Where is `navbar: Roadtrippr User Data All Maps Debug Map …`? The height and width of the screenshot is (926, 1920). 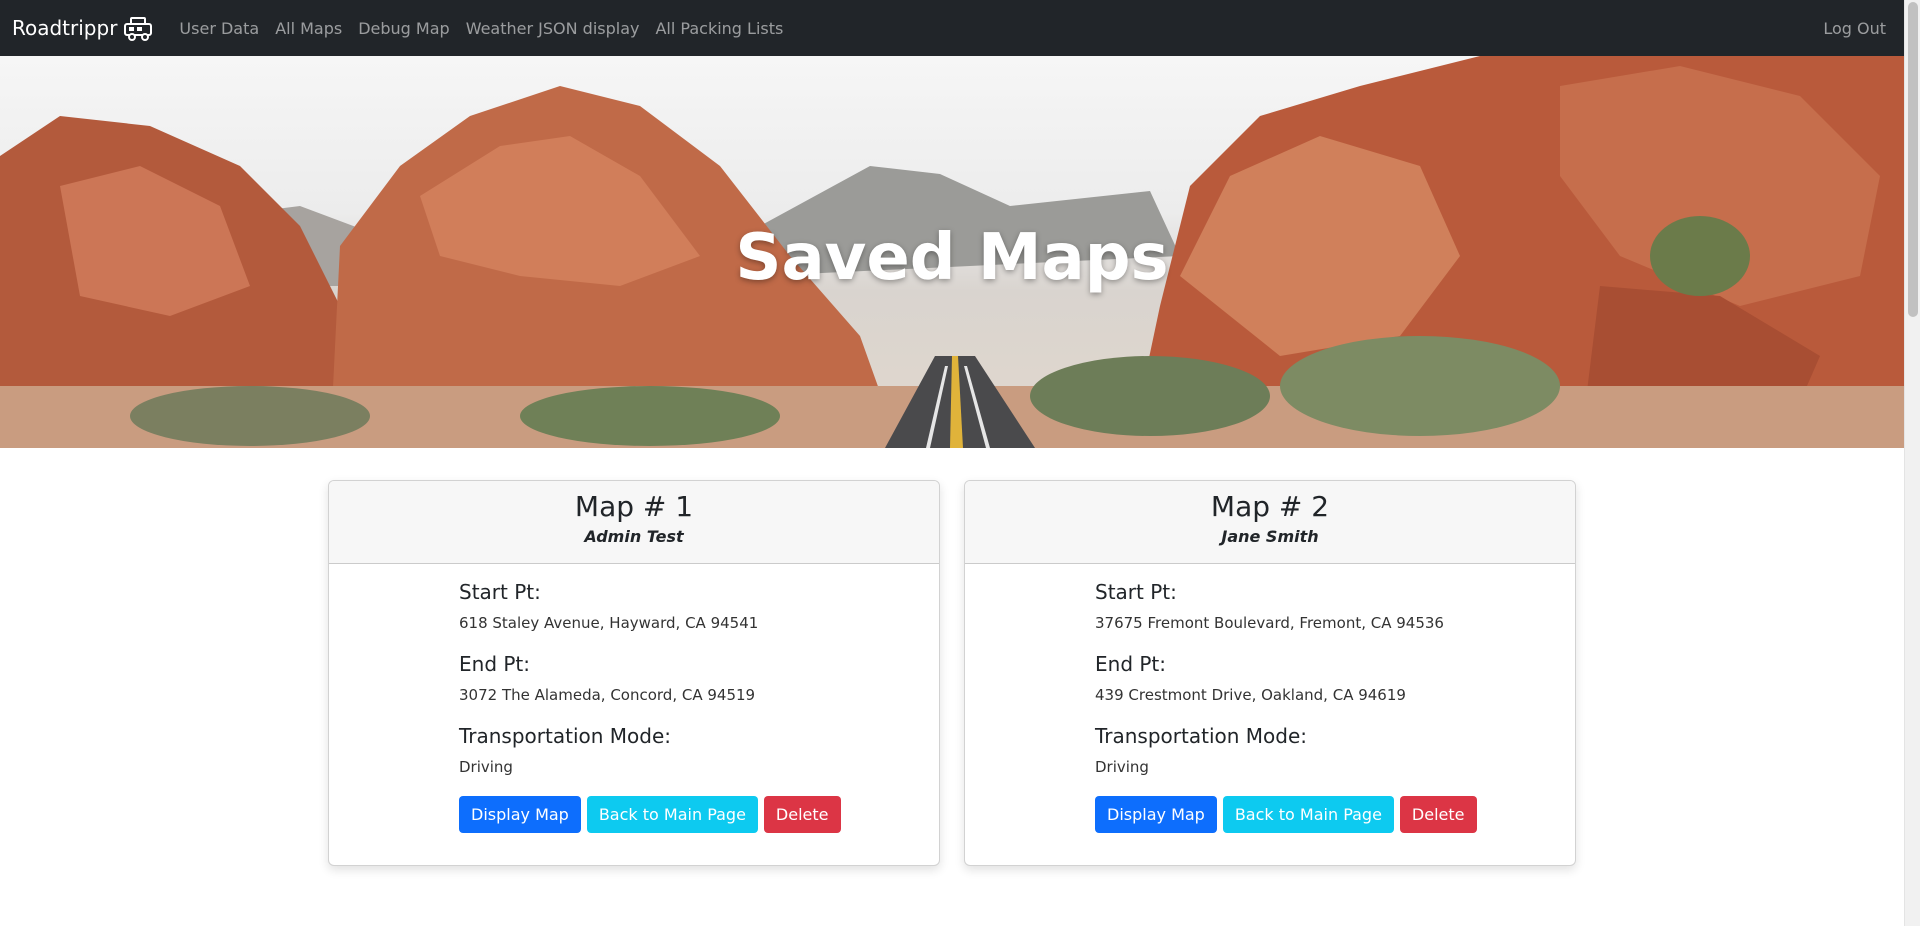
navbar: Roadtrippr User Data All Maps Debug Map … is located at coordinates (952, 28).